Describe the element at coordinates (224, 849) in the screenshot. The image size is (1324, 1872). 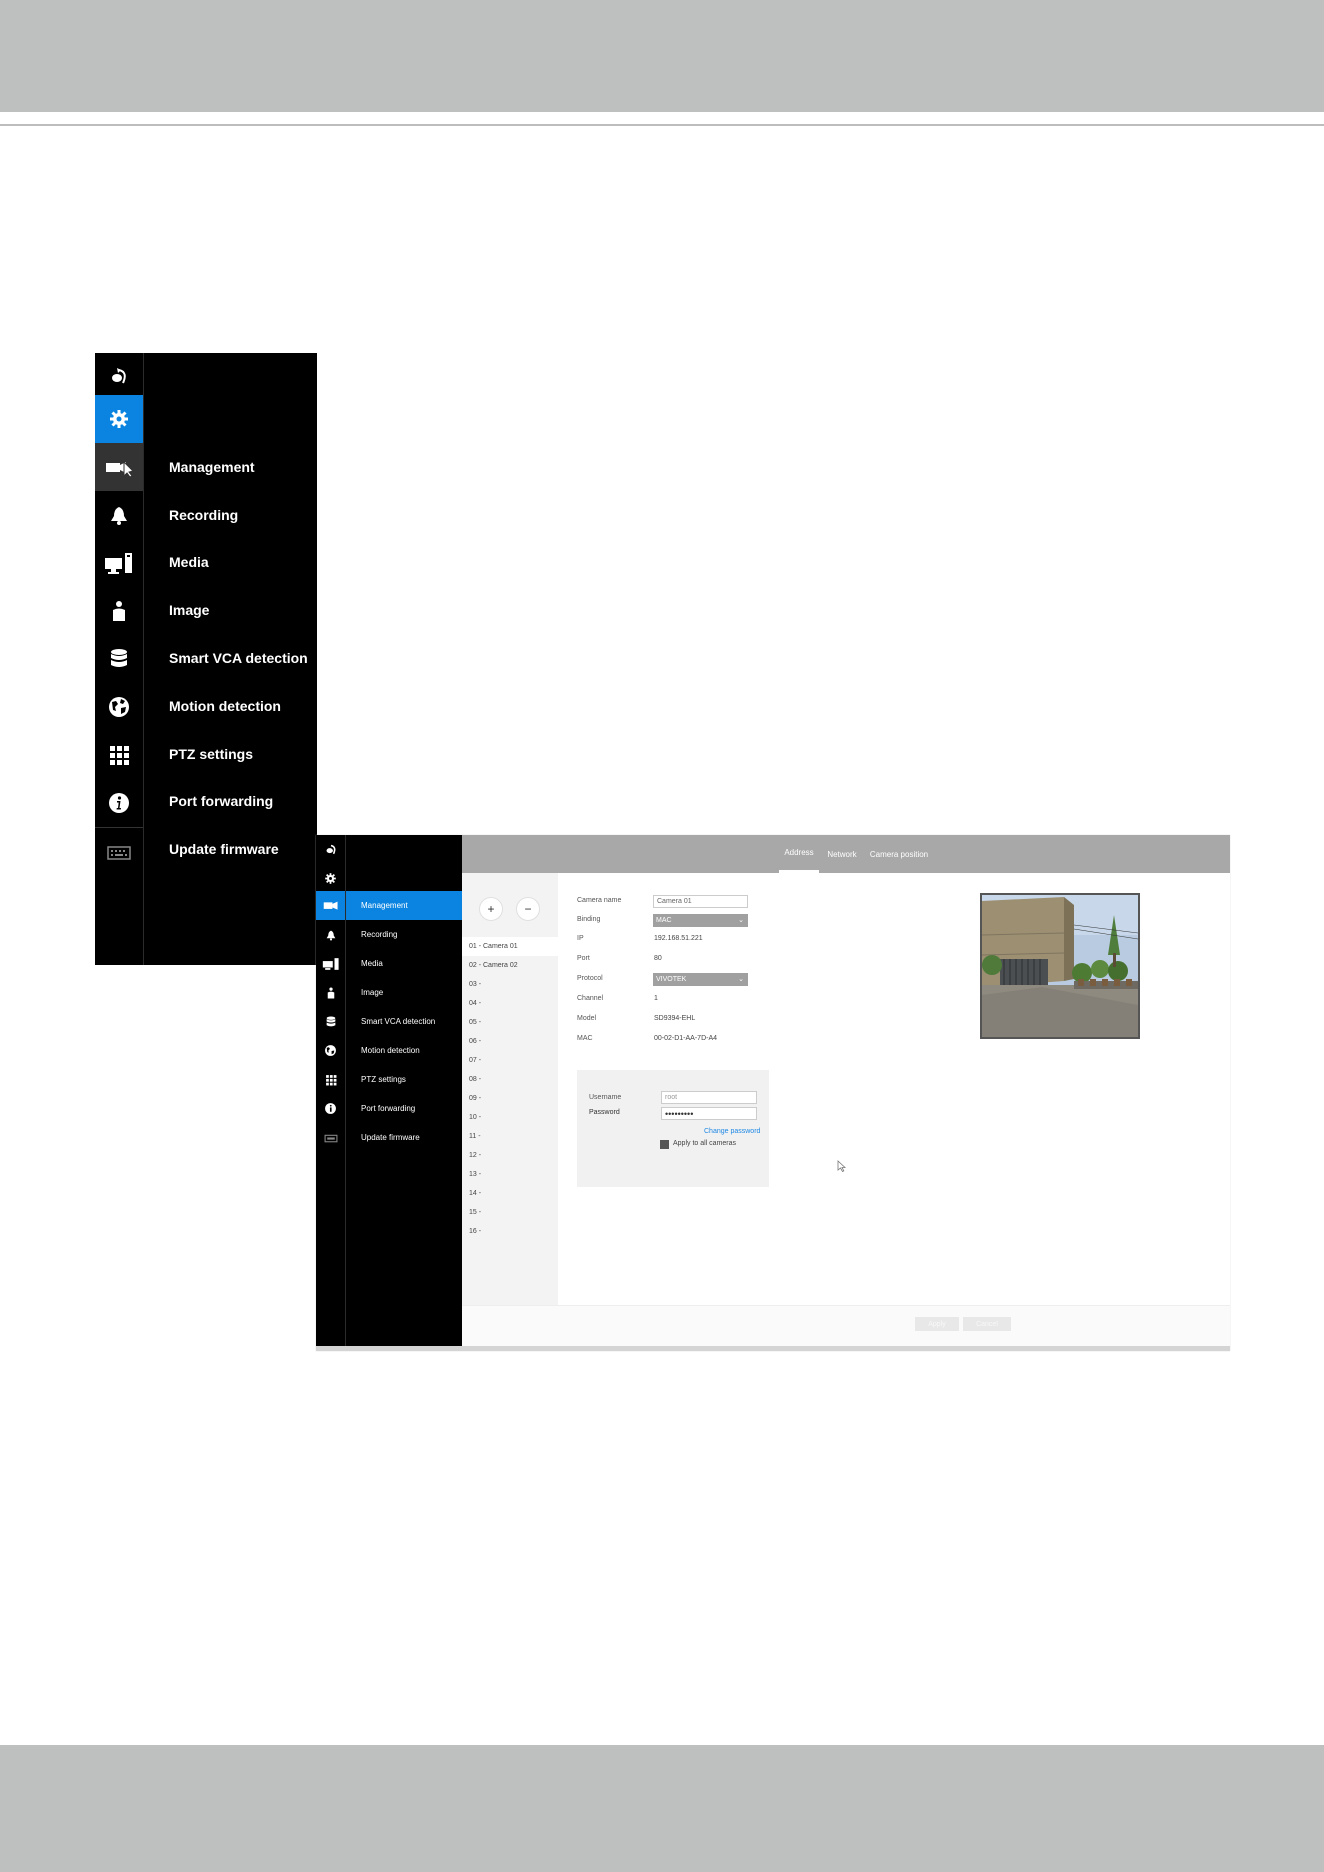
I see `menu-item-update-firmware: Update firmware` at that location.